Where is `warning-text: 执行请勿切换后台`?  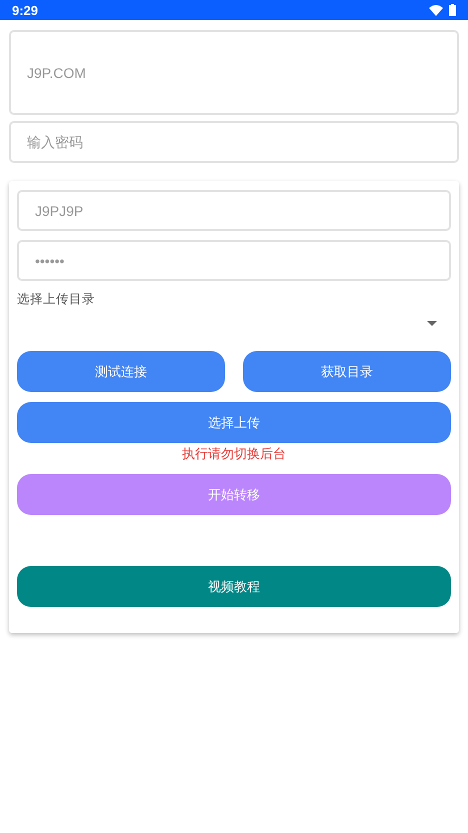 warning-text: 执行请勿切换后台 is located at coordinates (234, 453).